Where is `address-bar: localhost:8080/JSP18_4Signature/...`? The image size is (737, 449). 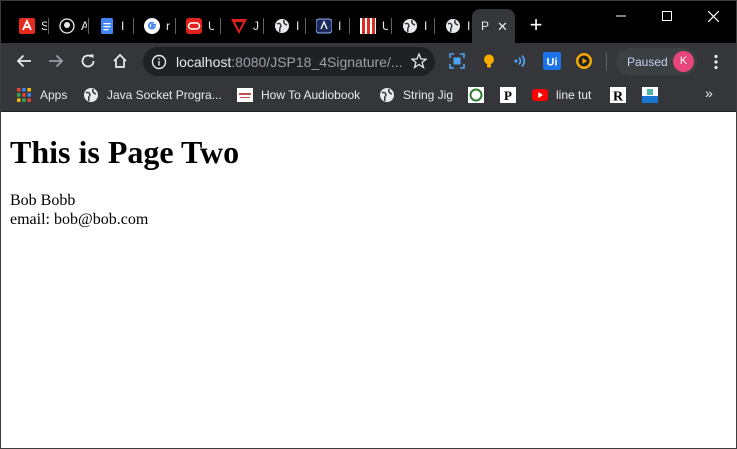 address-bar: localhost:8080/JSP18_4Signature/... is located at coordinates (289, 61).